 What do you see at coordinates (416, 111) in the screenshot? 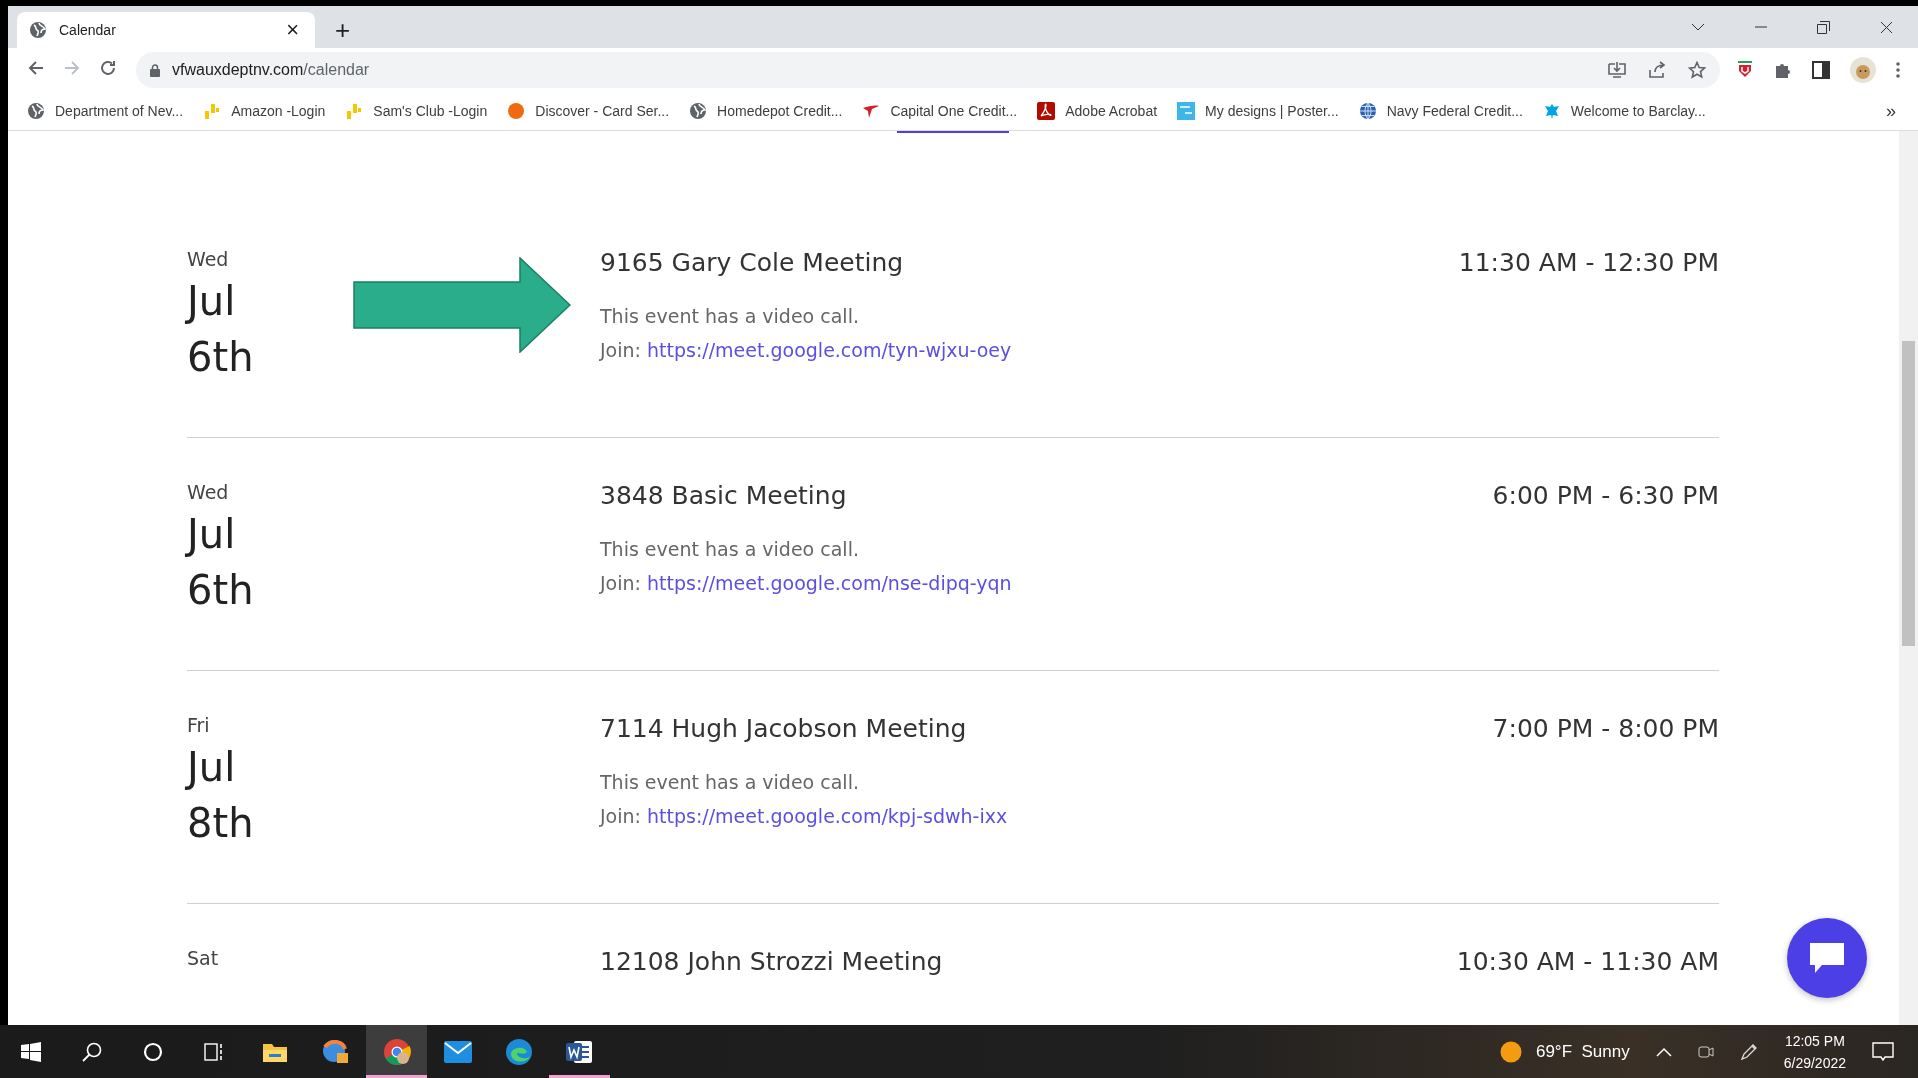
I see `bookmark-link: Sam's Club -Login` at bounding box center [416, 111].